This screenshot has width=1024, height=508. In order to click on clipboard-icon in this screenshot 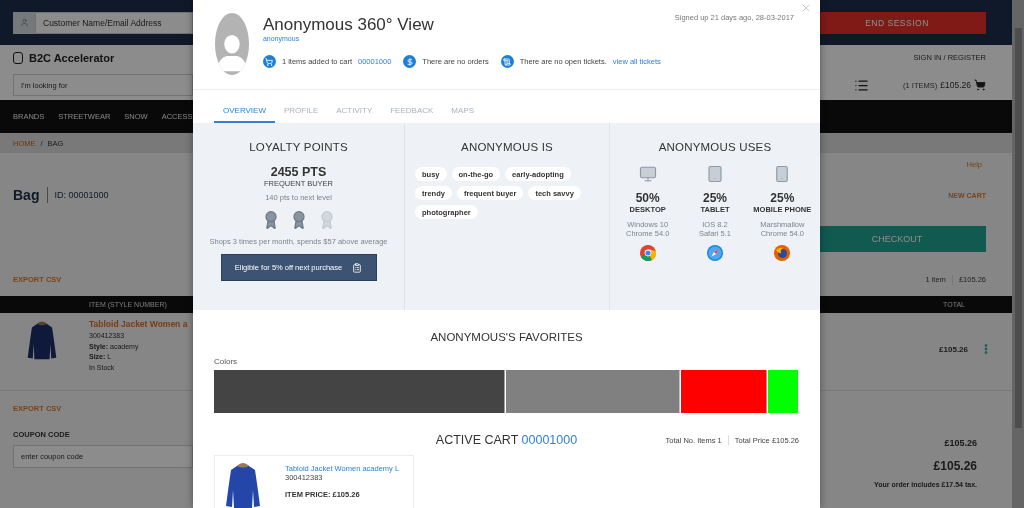, I will do `click(357, 267)`.